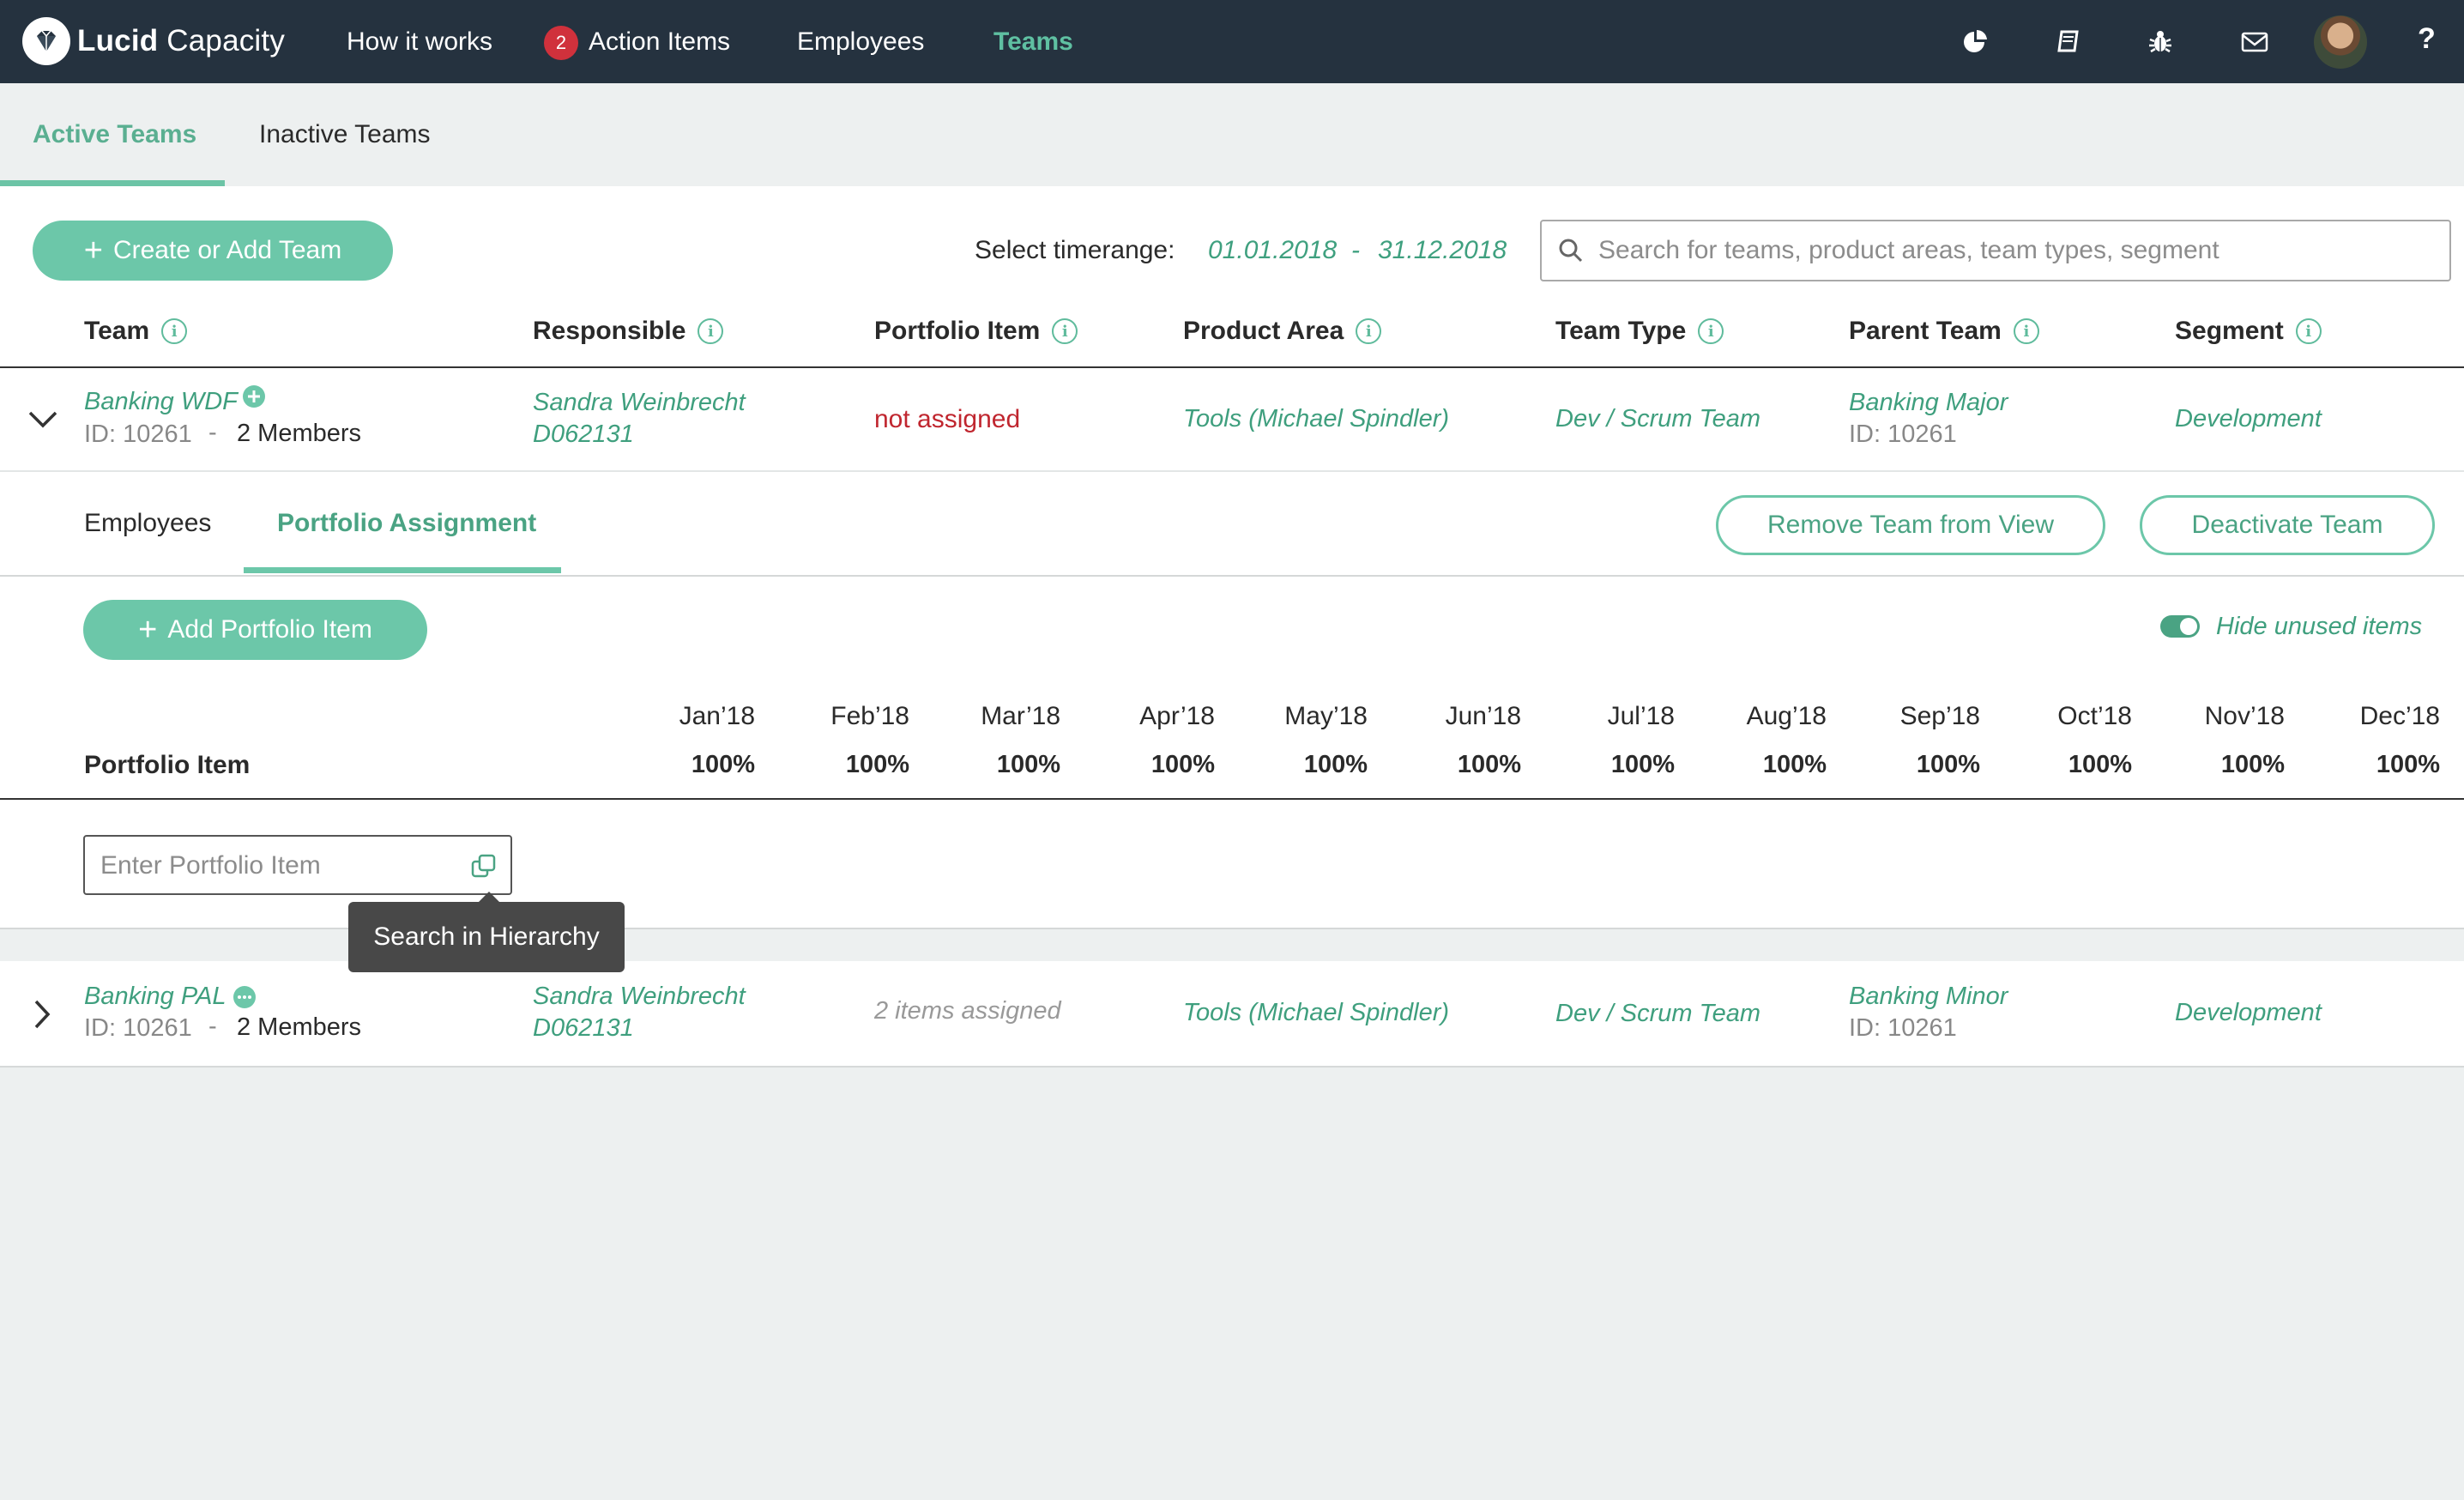  I want to click on tab-active-teams: Active Teams, so click(114, 134).